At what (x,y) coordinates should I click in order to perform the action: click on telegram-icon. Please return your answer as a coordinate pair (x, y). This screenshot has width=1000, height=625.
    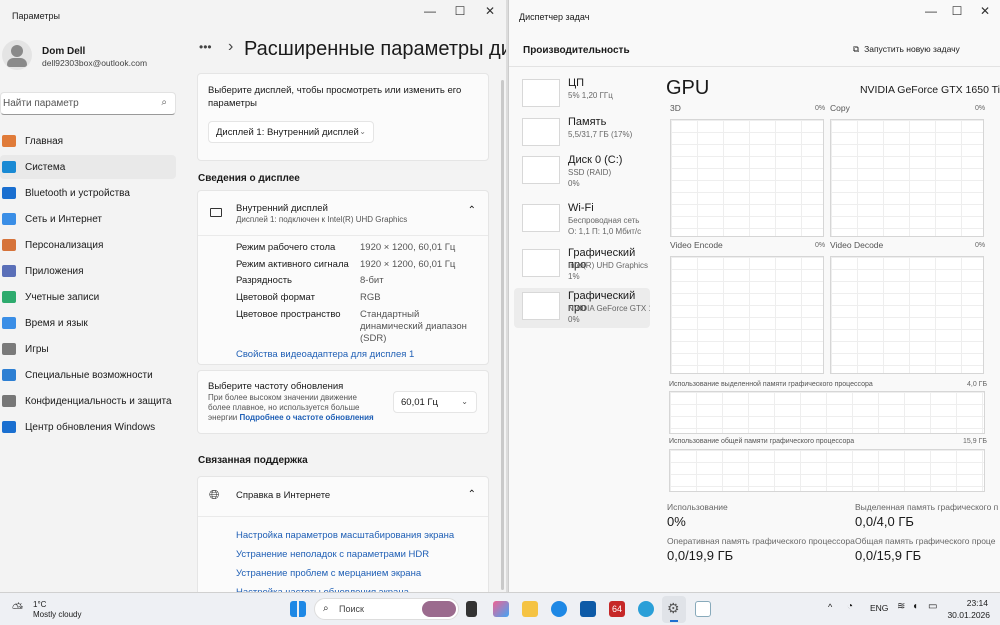
    Looking at the image, I should click on (646, 609).